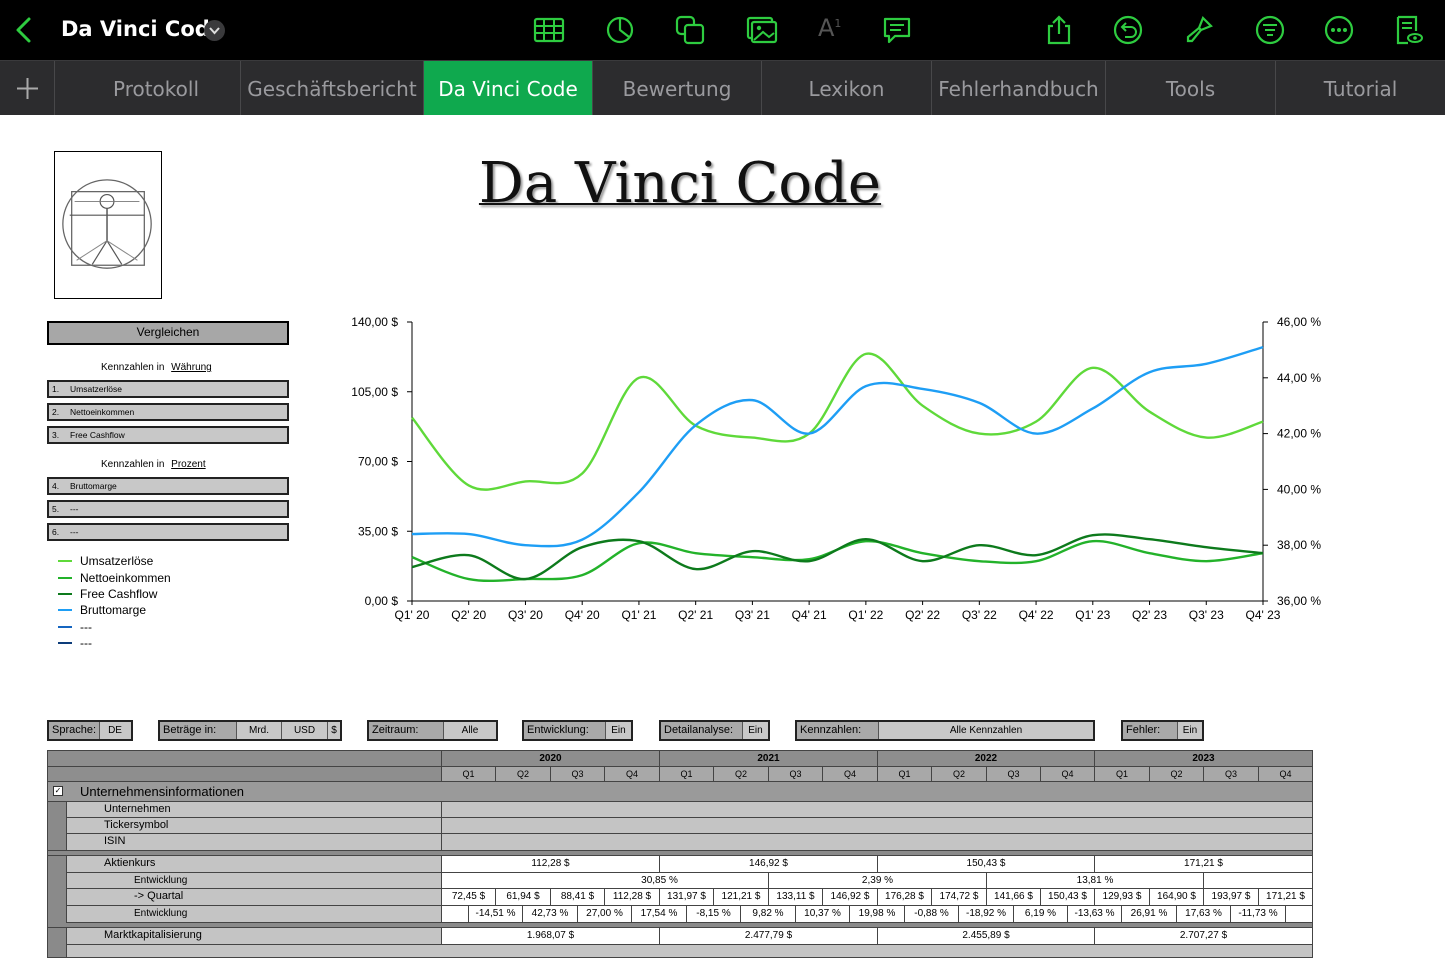 This screenshot has height=958, width=1445. I want to click on share-icon, so click(1059, 30).